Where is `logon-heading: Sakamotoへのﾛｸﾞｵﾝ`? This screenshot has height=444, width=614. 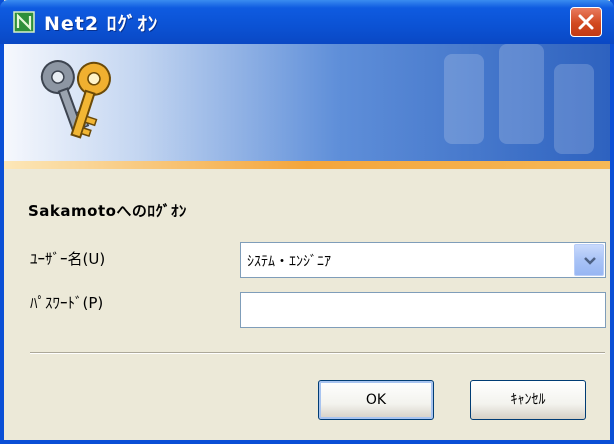
logon-heading: Sakamotoへのﾛｸﾞｵﾝ is located at coordinates (107, 211).